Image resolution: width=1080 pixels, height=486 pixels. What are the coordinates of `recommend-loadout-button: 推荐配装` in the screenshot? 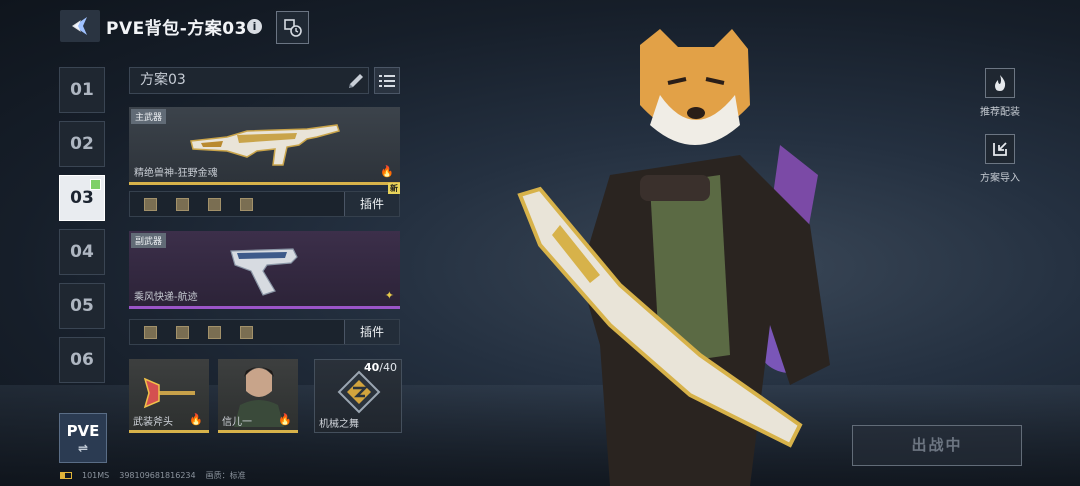 It's located at (1000, 93).